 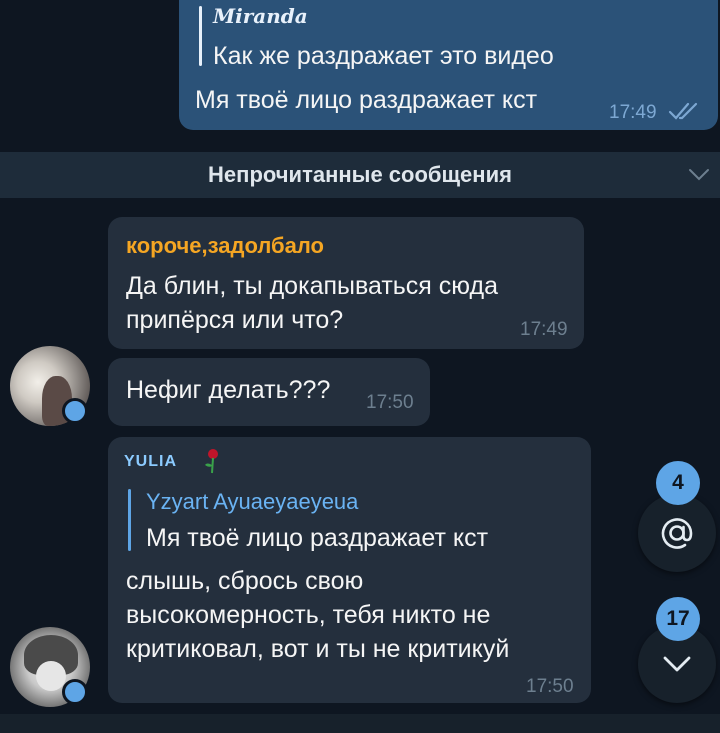 I want to click on message-text-line: слышь, сбрось свою, so click(x=245, y=581).